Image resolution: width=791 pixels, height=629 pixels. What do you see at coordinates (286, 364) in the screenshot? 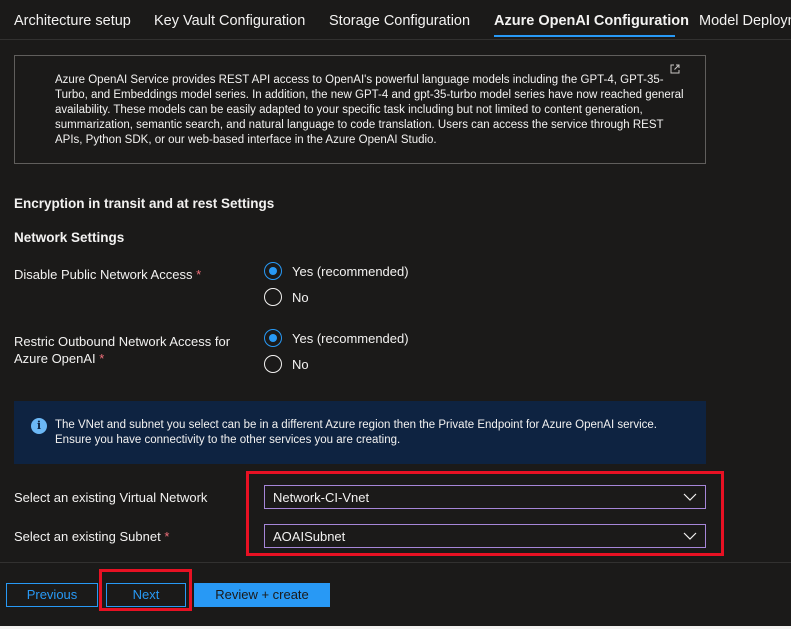
I see `restrict-outbound-no-option: No` at bounding box center [286, 364].